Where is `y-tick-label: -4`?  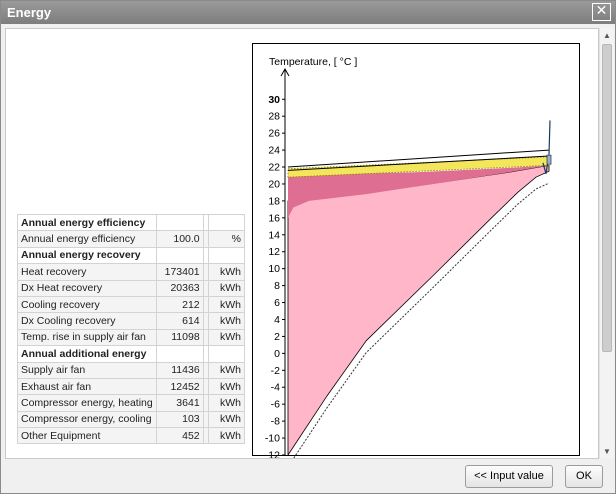 y-tick-label: -4 is located at coordinates (275, 388).